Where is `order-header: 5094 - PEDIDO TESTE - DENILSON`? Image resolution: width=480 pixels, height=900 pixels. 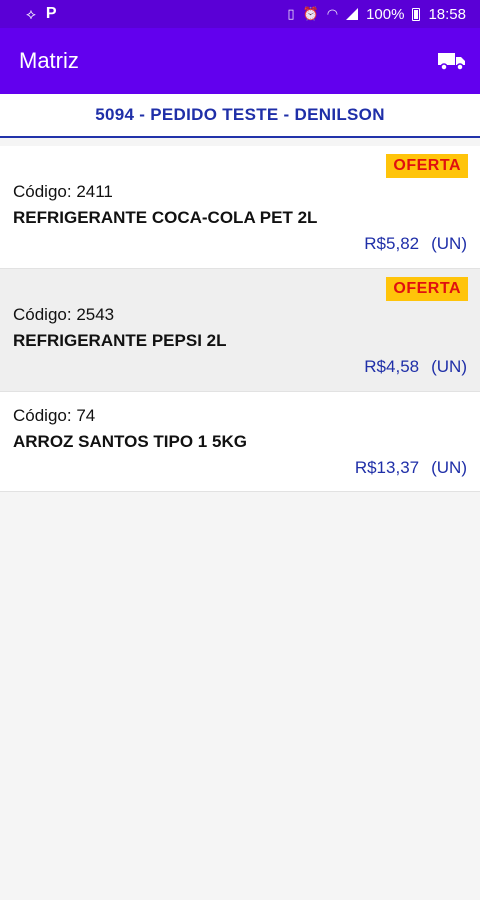 order-header: 5094 - PEDIDO TESTE - DENILSON is located at coordinates (240, 116).